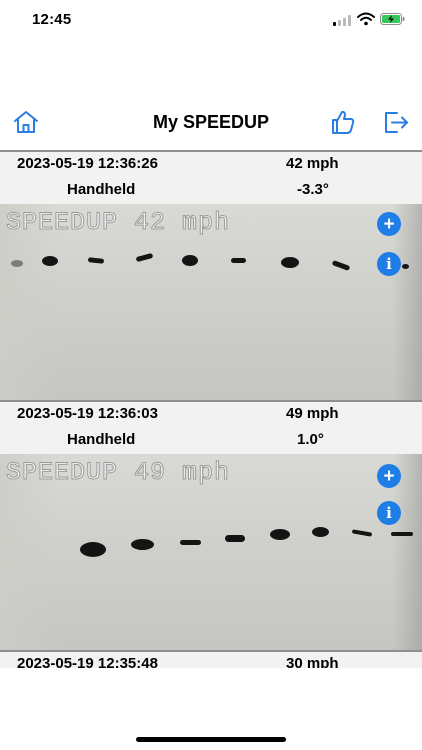 The image size is (422, 750). What do you see at coordinates (87, 661) in the screenshot?
I see `record-timestamp: 2023-05-19 12:35:48` at bounding box center [87, 661].